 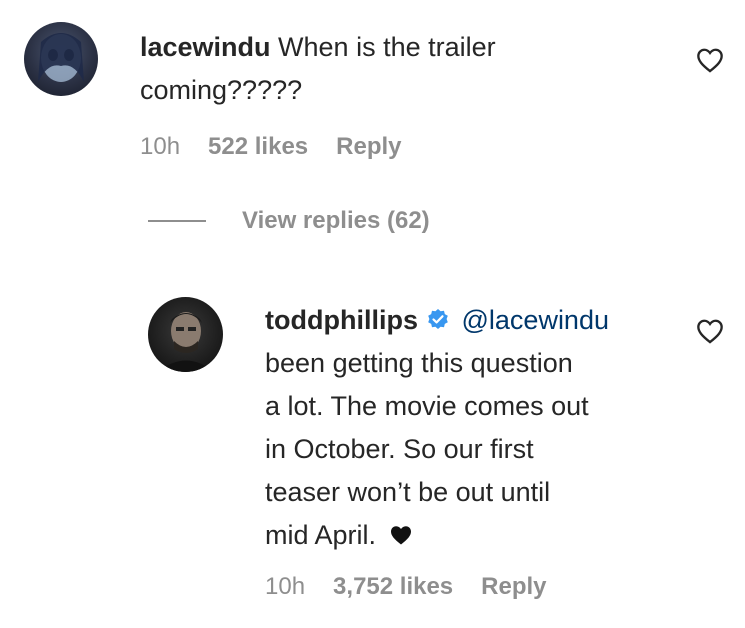 I want to click on reply-meta: 10h 3,752 likes Reply, so click(x=406, y=587).